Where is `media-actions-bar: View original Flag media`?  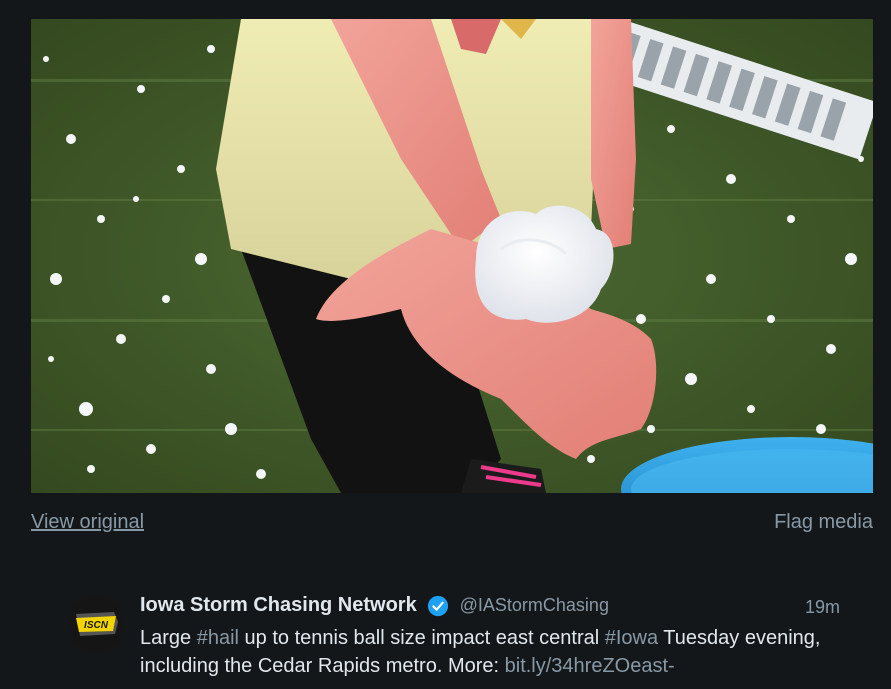 media-actions-bar: View original Flag media is located at coordinates (452, 523).